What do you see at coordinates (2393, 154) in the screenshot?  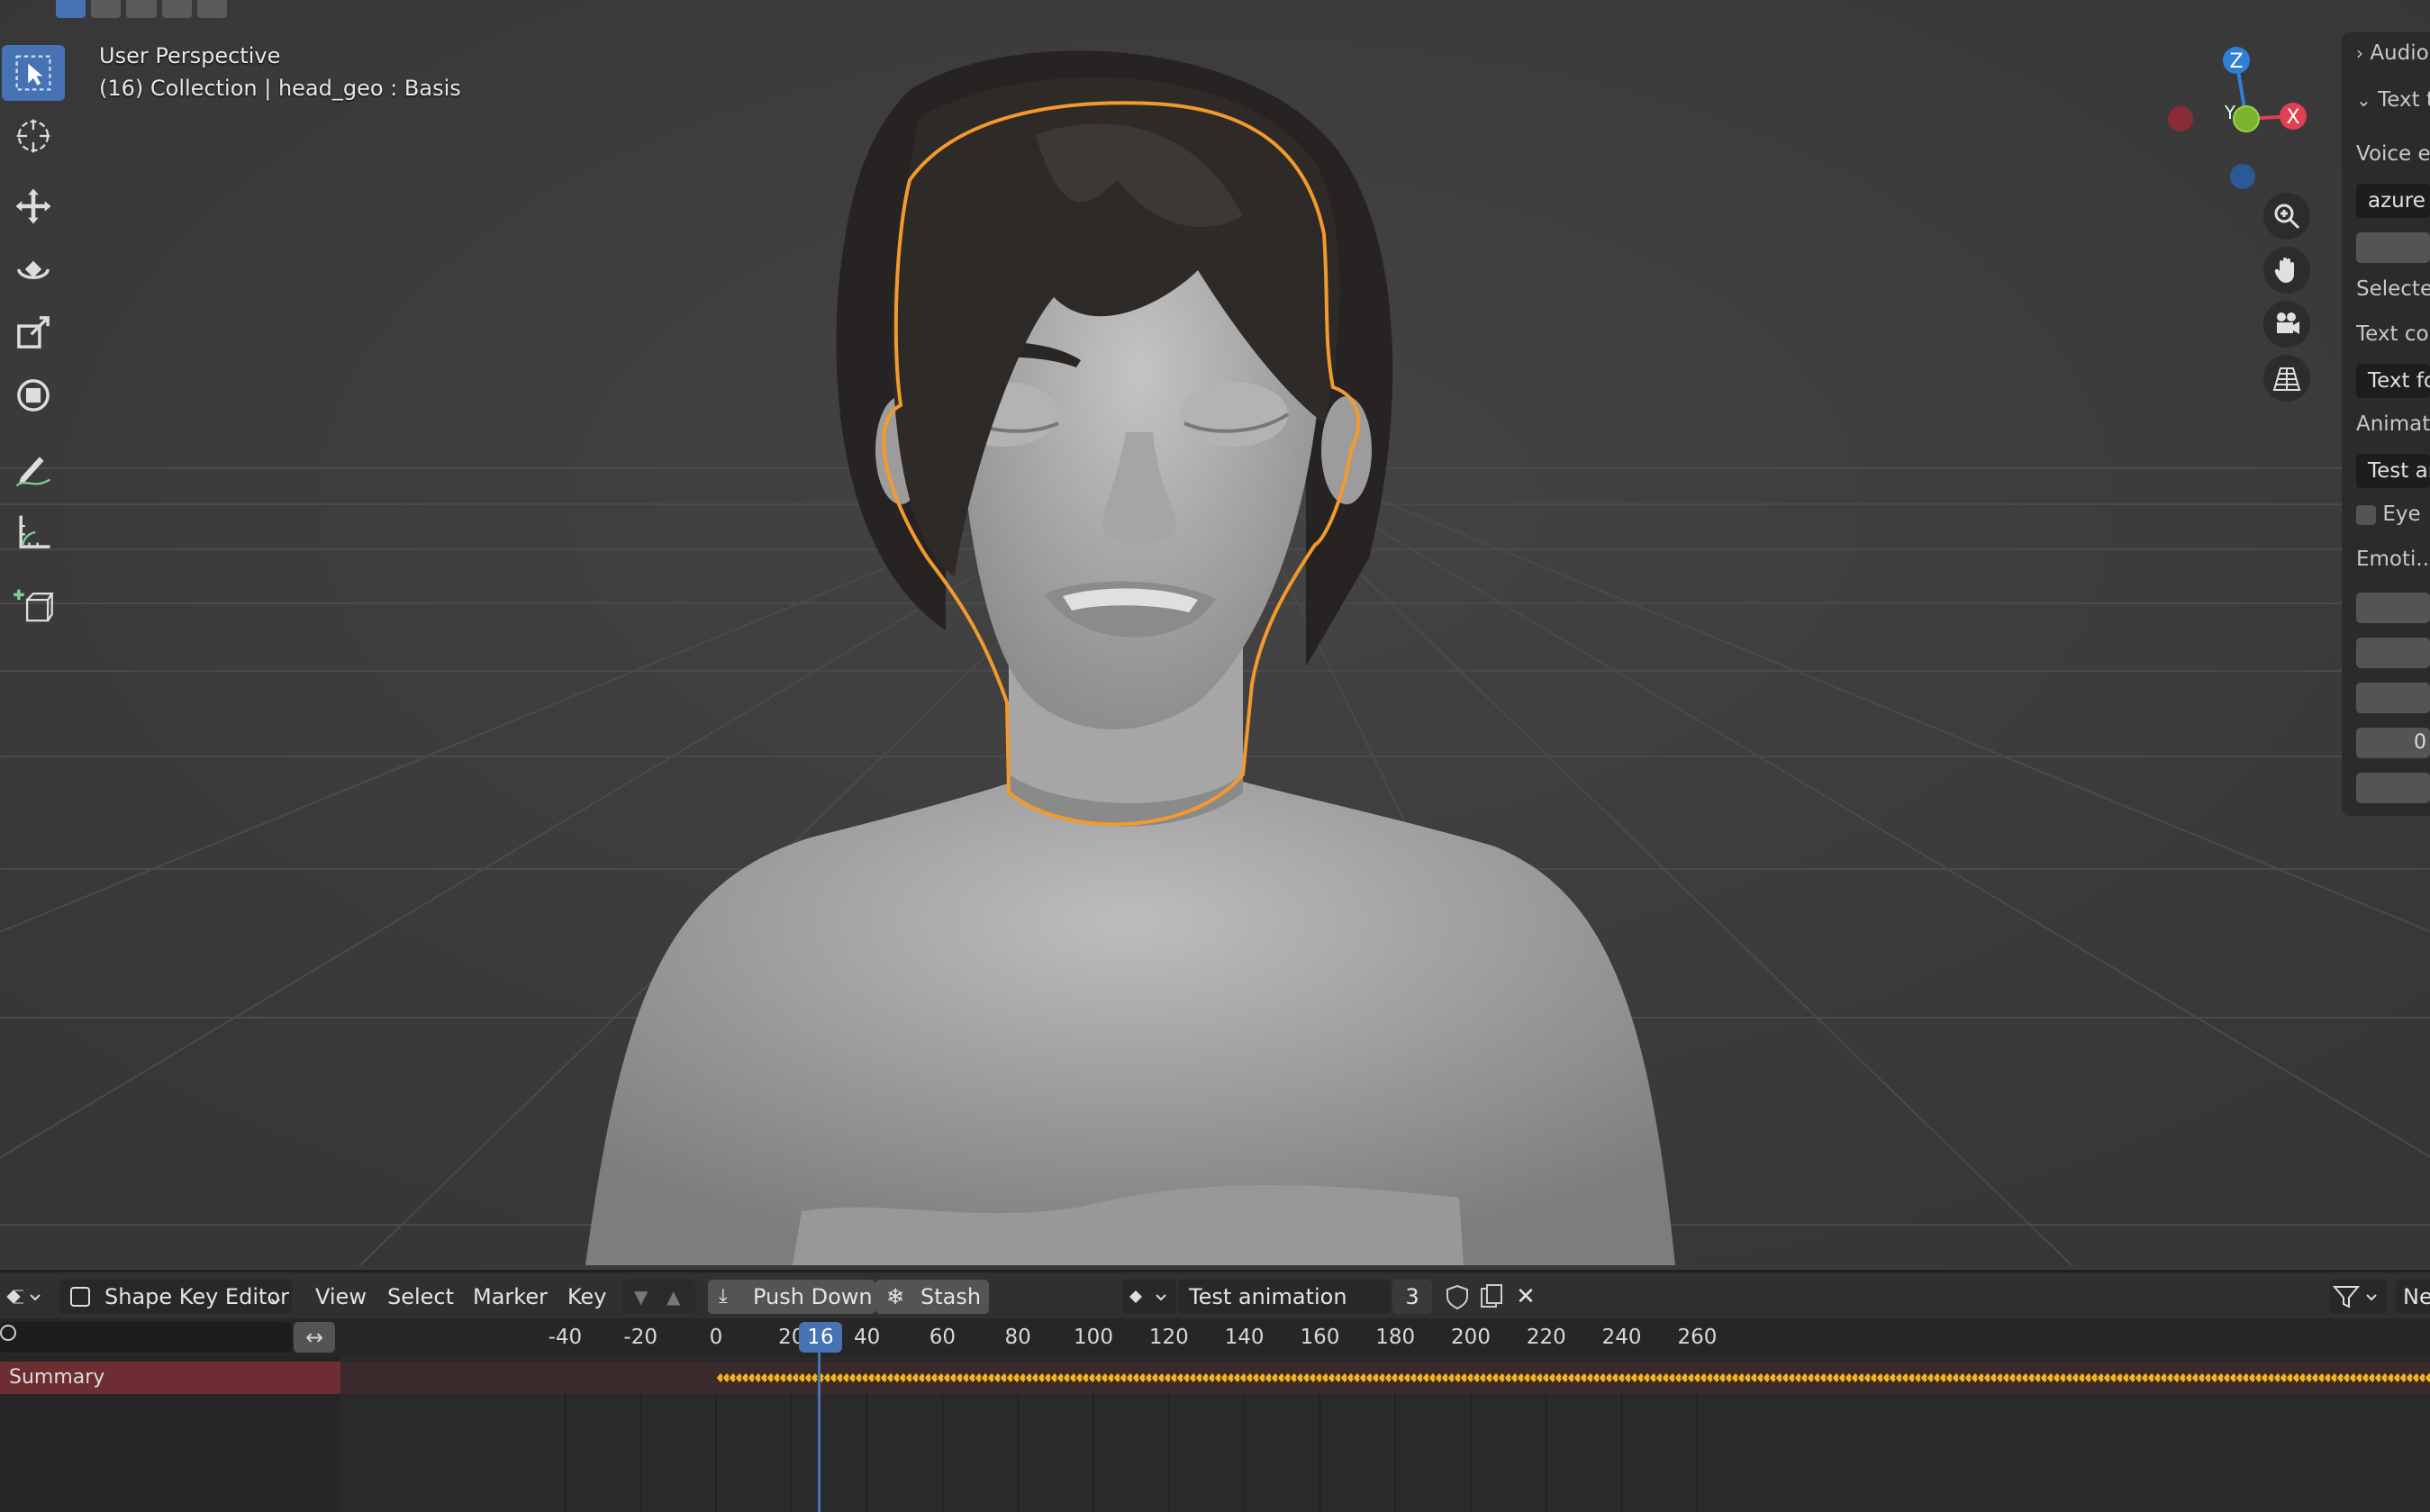 I see `voice-engine-label: Voice e` at bounding box center [2393, 154].